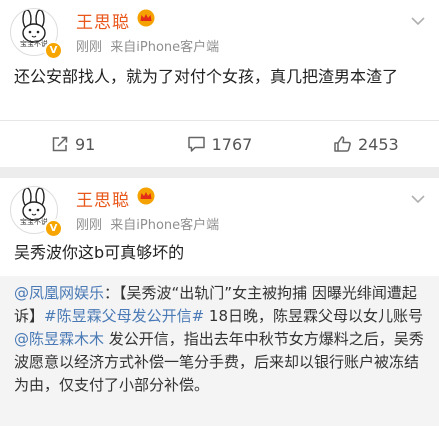 The width and height of the screenshot is (439, 426). Describe the element at coordinates (342, 144) in the screenshot. I see `thumbs-up-icon` at that location.